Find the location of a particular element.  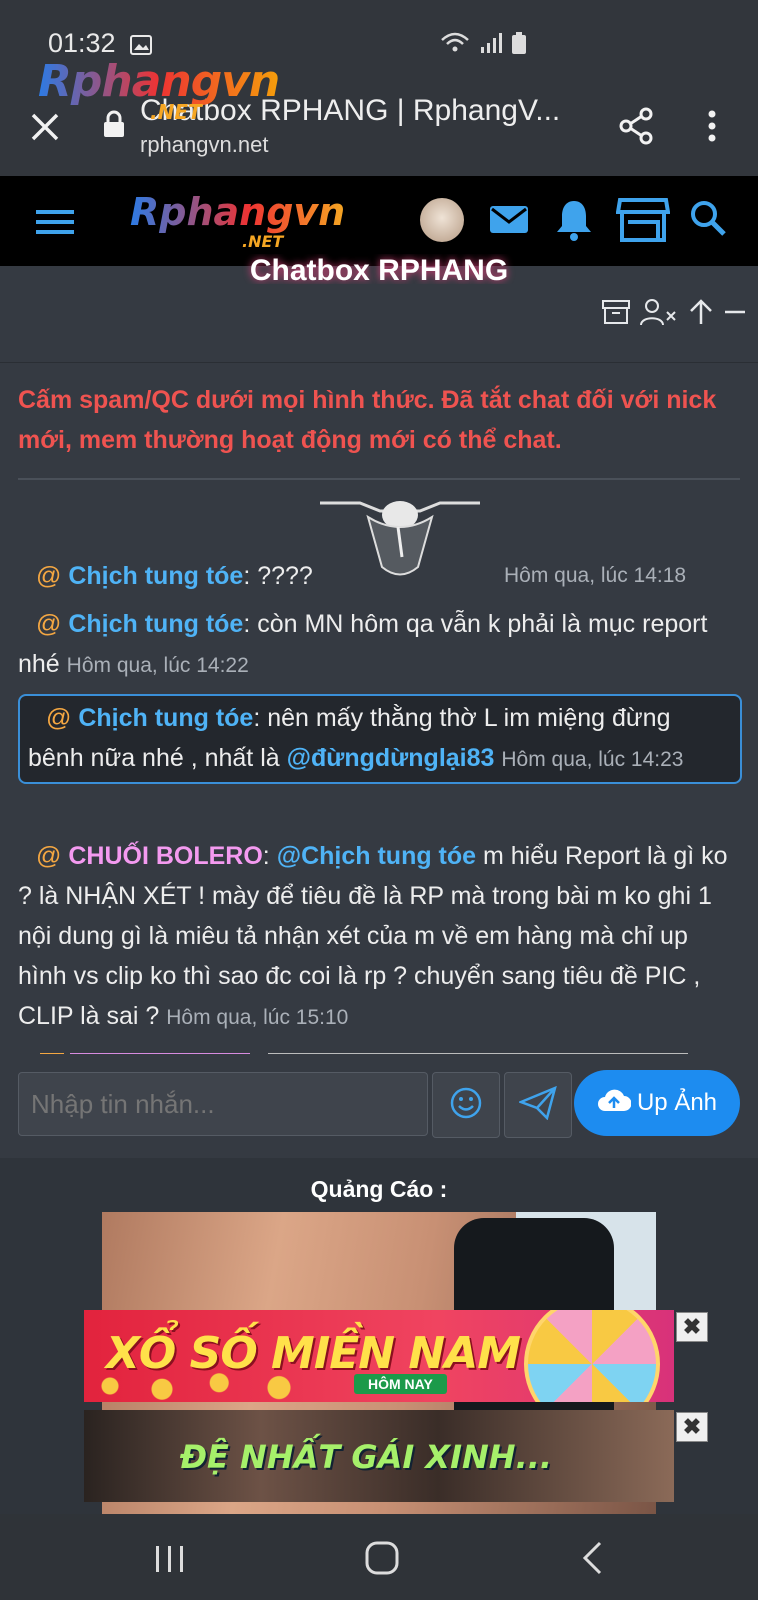

mail-icon is located at coordinates (509, 221).